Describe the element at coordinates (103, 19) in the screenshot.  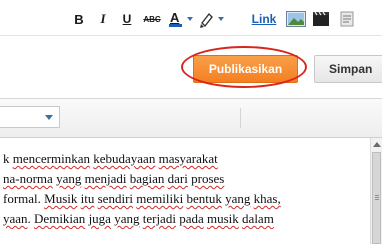
I see `italic-button: I` at that location.